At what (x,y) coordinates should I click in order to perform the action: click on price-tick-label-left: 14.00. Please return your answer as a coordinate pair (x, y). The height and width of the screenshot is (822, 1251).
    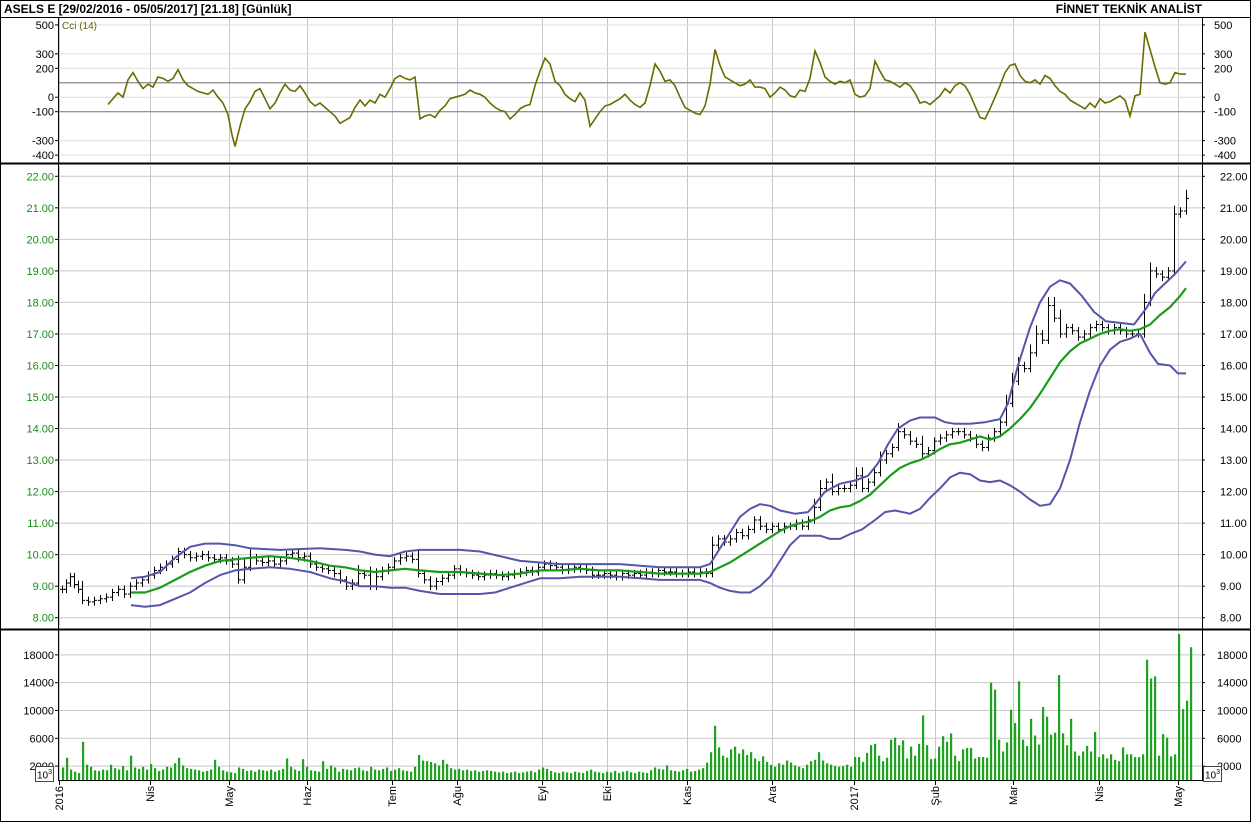
    Looking at the image, I should click on (40, 430).